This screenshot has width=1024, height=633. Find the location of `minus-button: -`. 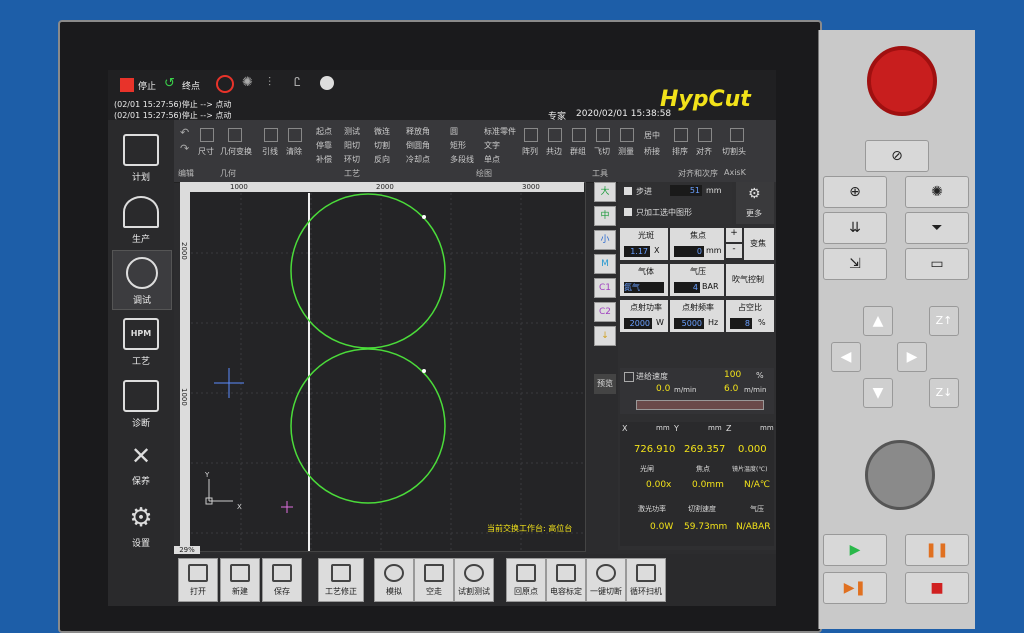

minus-button: - is located at coordinates (734, 251).